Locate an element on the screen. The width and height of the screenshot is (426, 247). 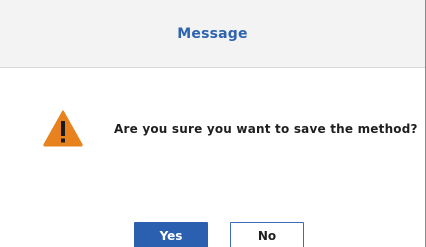
dialog-title: Message is located at coordinates (212, 33).